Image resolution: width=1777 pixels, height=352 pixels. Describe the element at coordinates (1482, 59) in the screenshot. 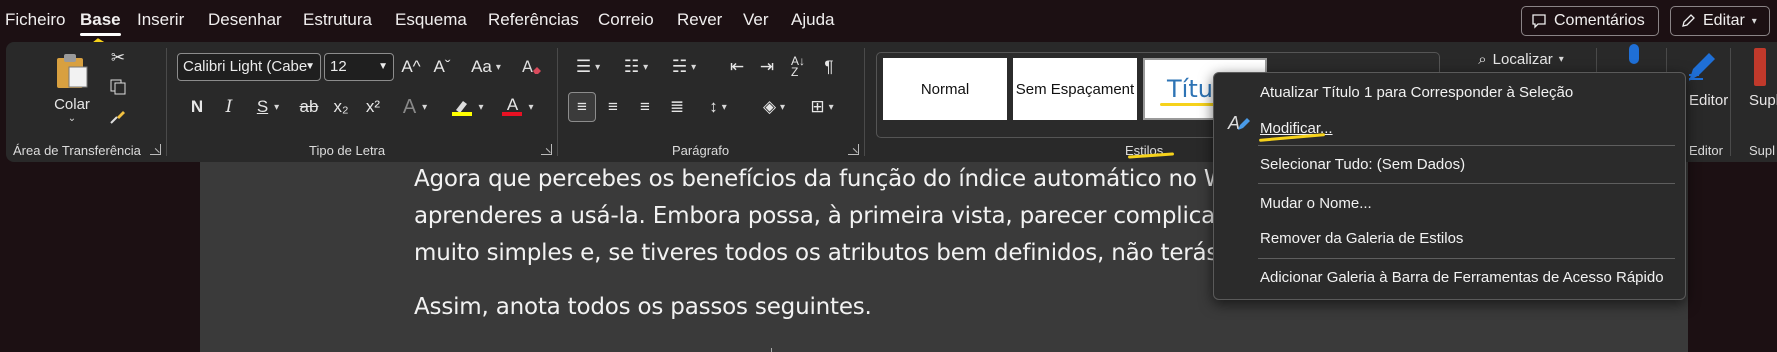

I see `search-icon: ⌕` at that location.